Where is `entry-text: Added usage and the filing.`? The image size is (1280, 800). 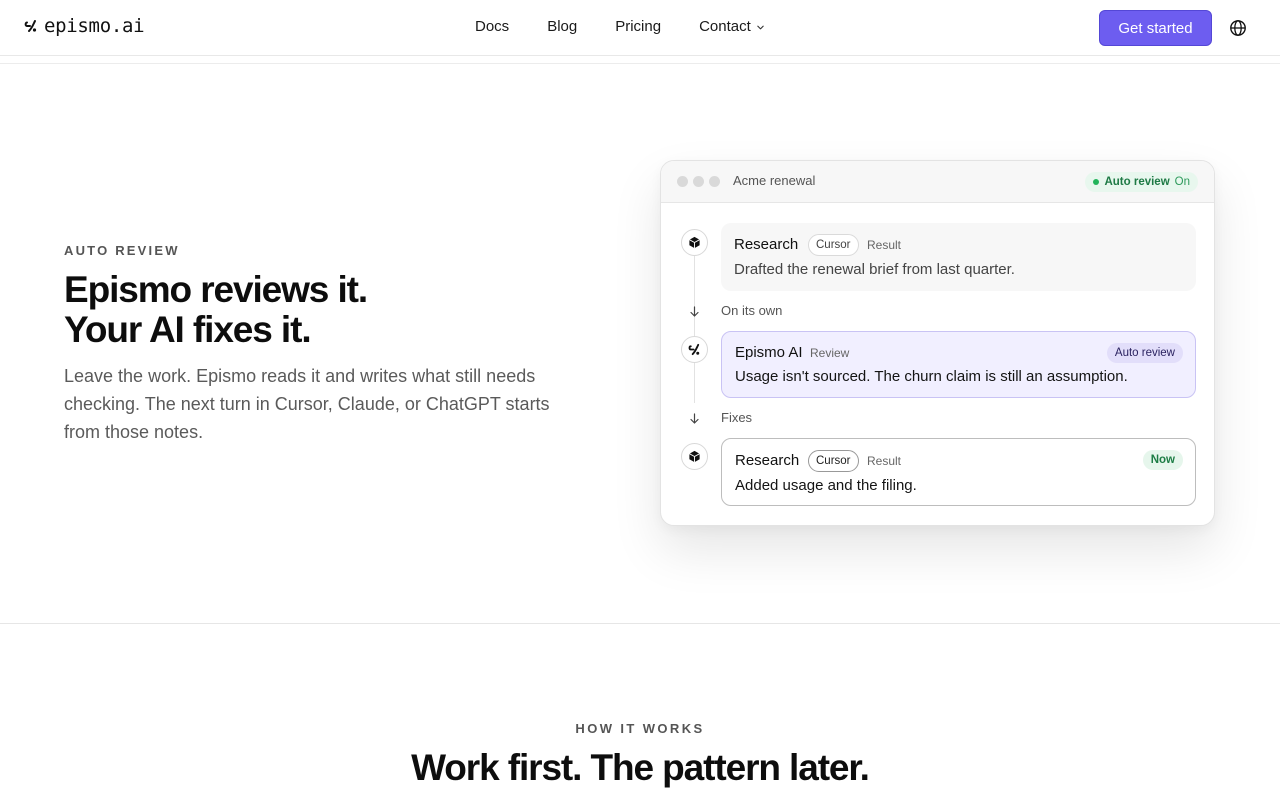 entry-text: Added usage and the filing. is located at coordinates (826, 485).